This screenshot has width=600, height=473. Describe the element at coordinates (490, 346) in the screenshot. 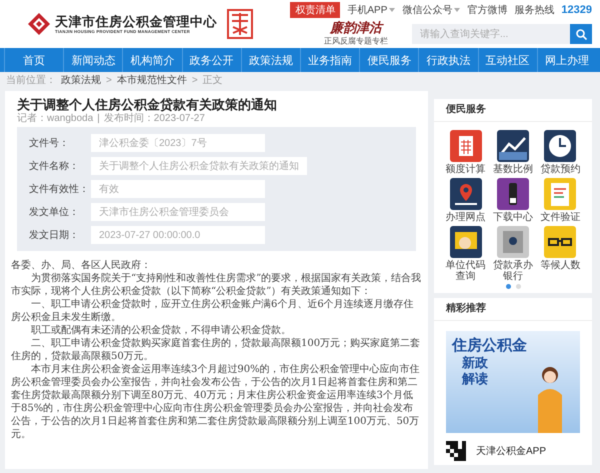

I see `banner-text: 住房公积金` at that location.